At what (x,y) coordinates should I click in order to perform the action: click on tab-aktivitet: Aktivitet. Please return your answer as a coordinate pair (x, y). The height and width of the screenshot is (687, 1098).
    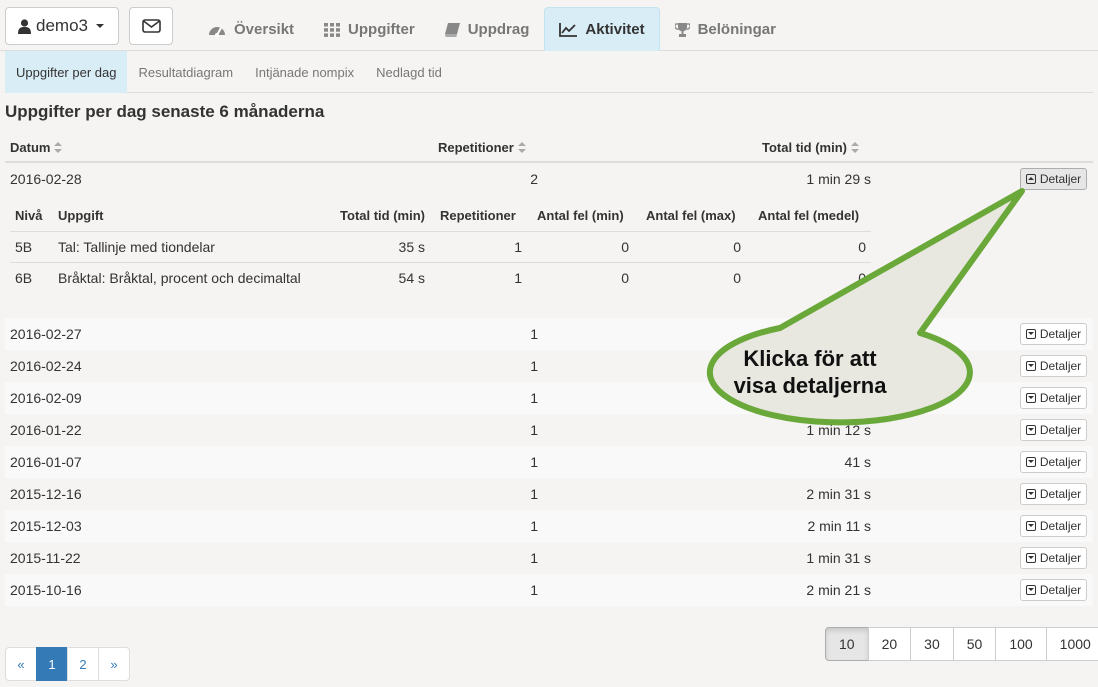
    Looking at the image, I should click on (602, 29).